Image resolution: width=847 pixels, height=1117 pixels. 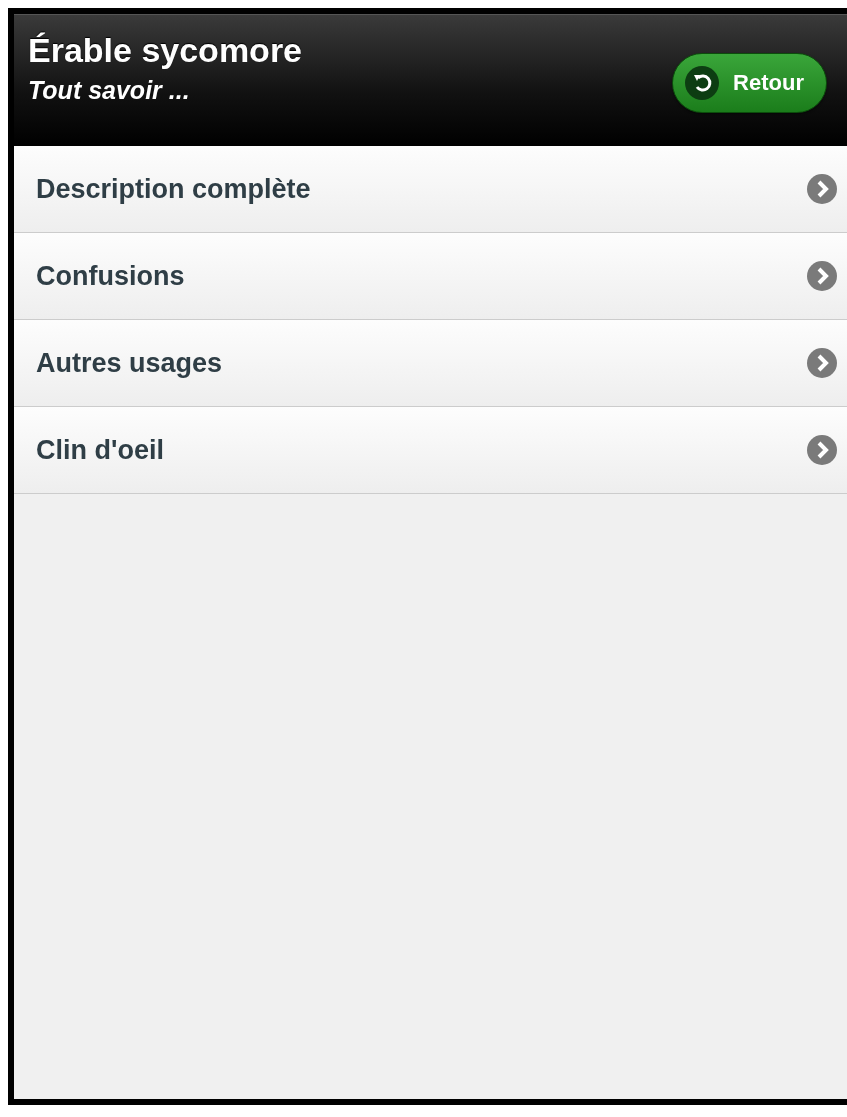 I want to click on menu-item-label: Confusions, so click(x=110, y=276).